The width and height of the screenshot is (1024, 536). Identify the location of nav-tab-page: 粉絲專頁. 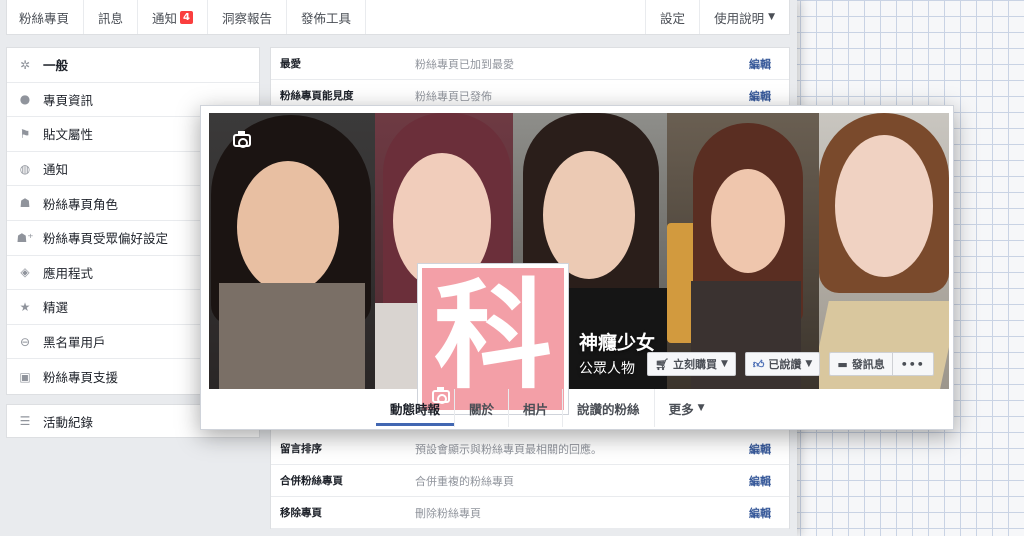
(46, 17).